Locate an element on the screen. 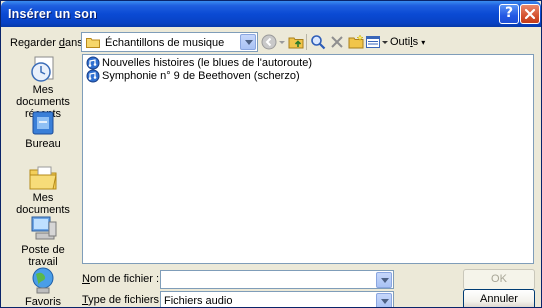 This screenshot has width=542, height=308. file-type-dropdown: Fichiers audio is located at coordinates (277, 299).